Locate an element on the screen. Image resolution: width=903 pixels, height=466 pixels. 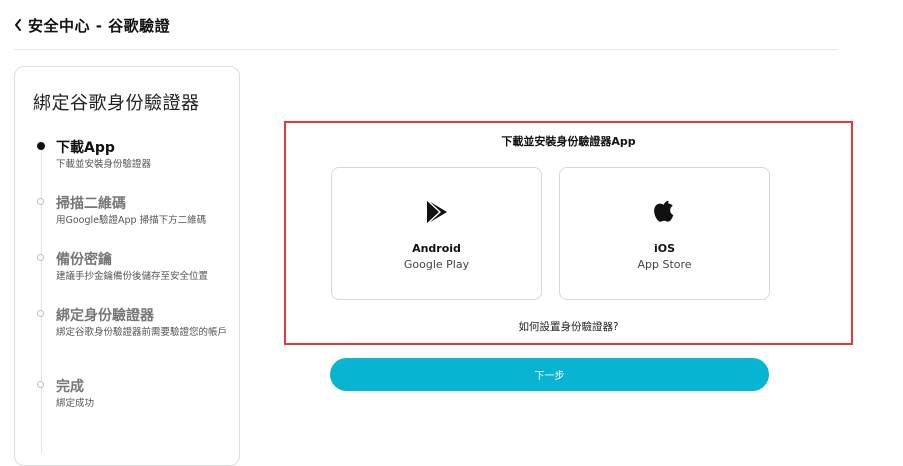
store-name: App Store is located at coordinates (664, 264).